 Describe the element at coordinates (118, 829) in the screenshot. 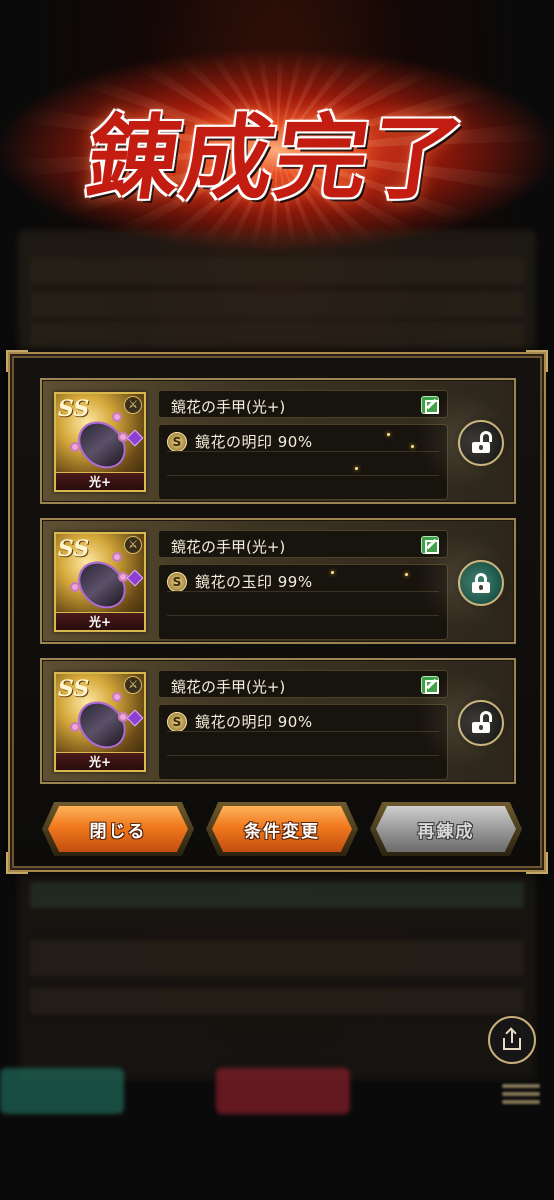

I see `close-button: 閉じる` at that location.